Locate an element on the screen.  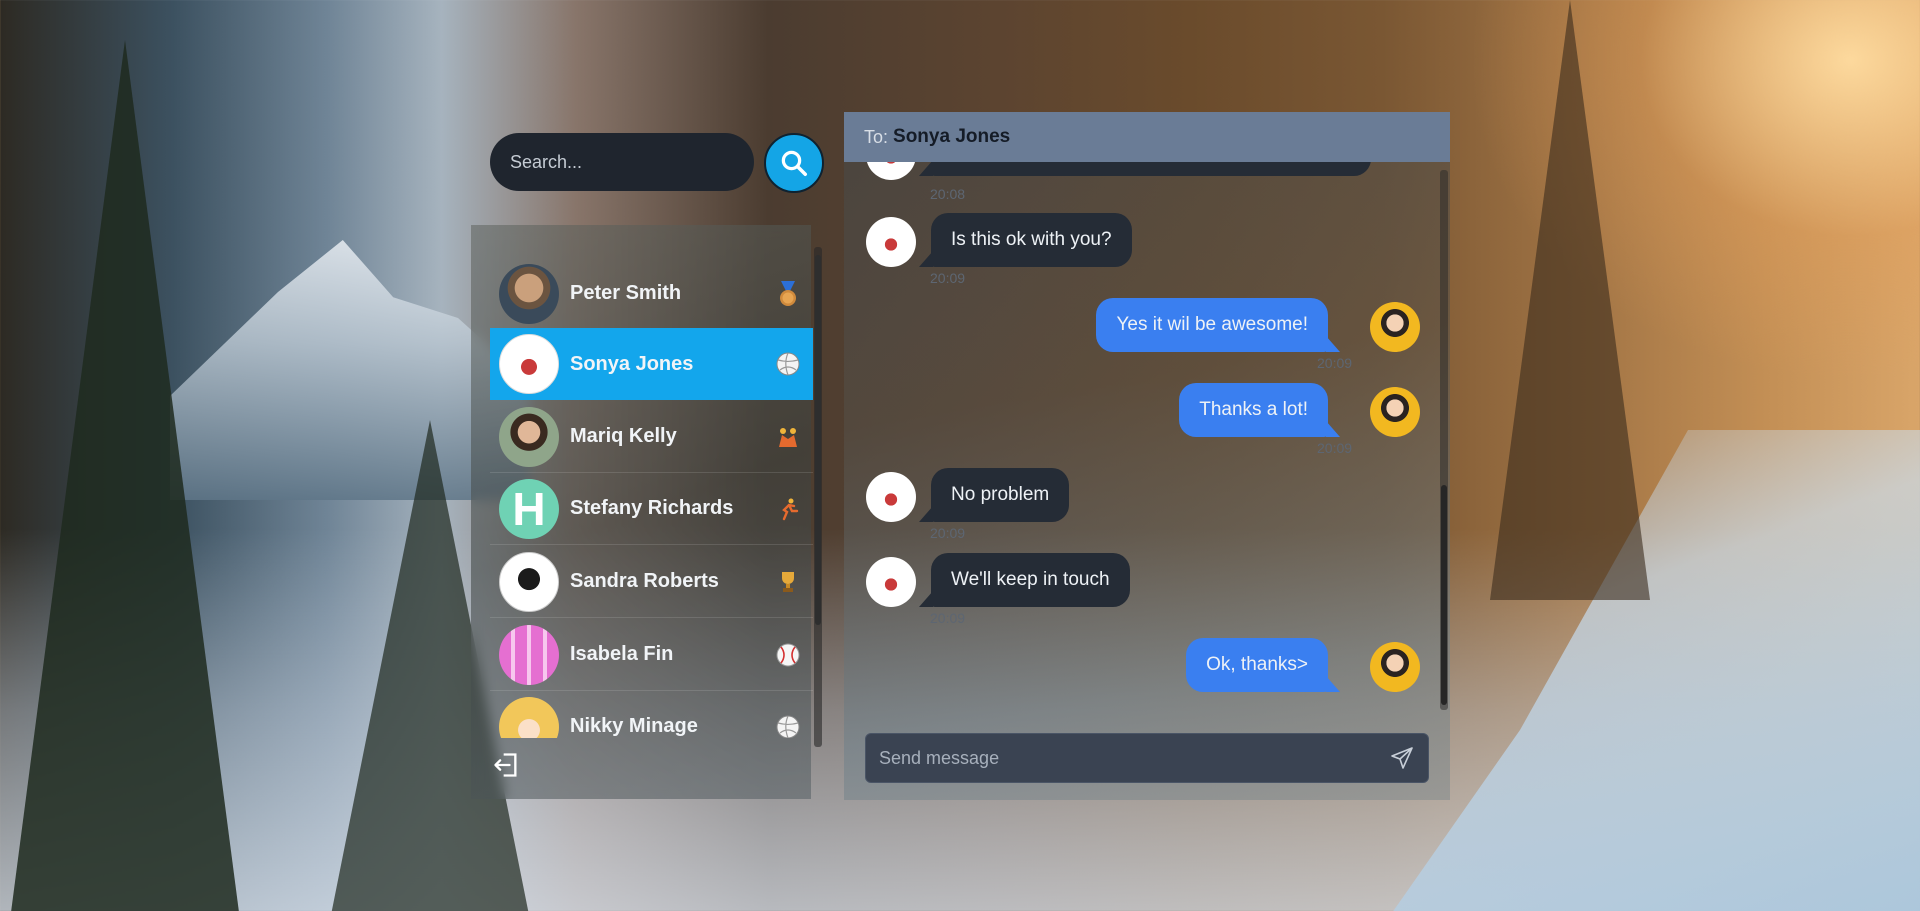
contacts-scrollbar is located at coordinates (818, 497).